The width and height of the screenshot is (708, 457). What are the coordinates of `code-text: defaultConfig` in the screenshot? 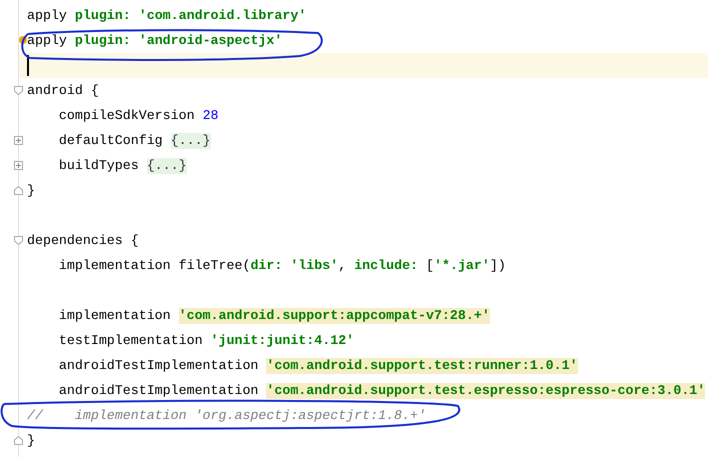 It's located at (111, 140).